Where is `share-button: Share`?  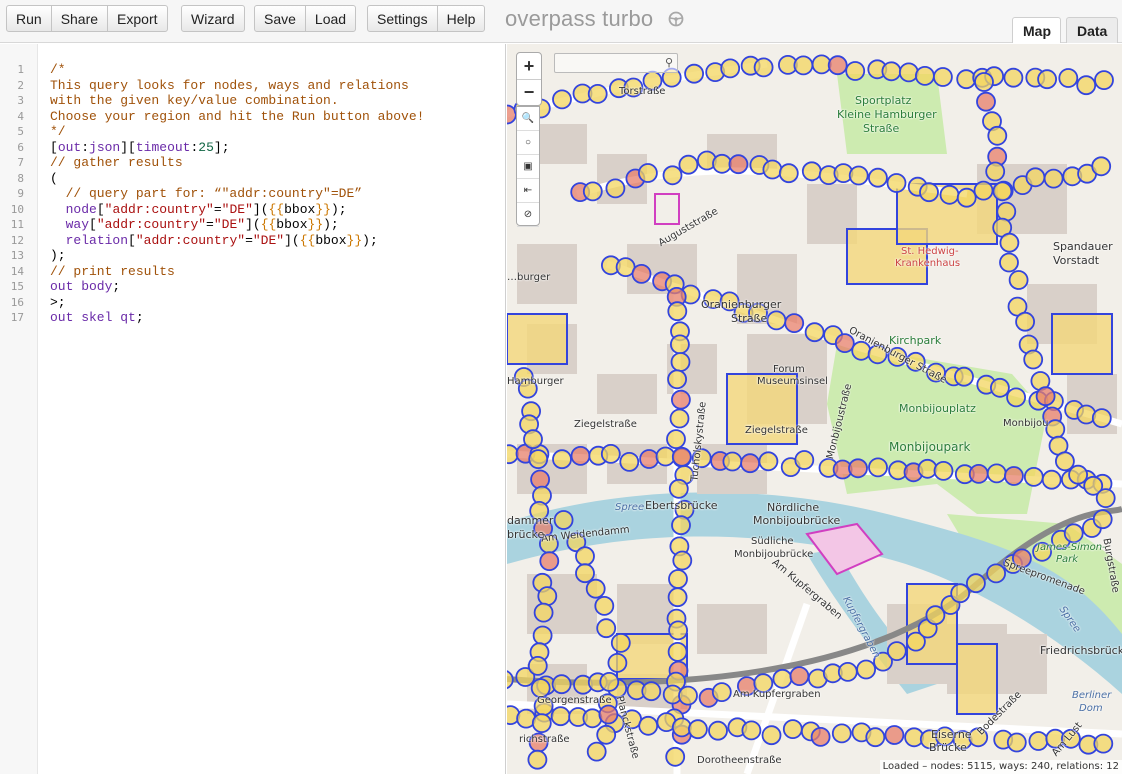 share-button: Share is located at coordinates (80, 18).